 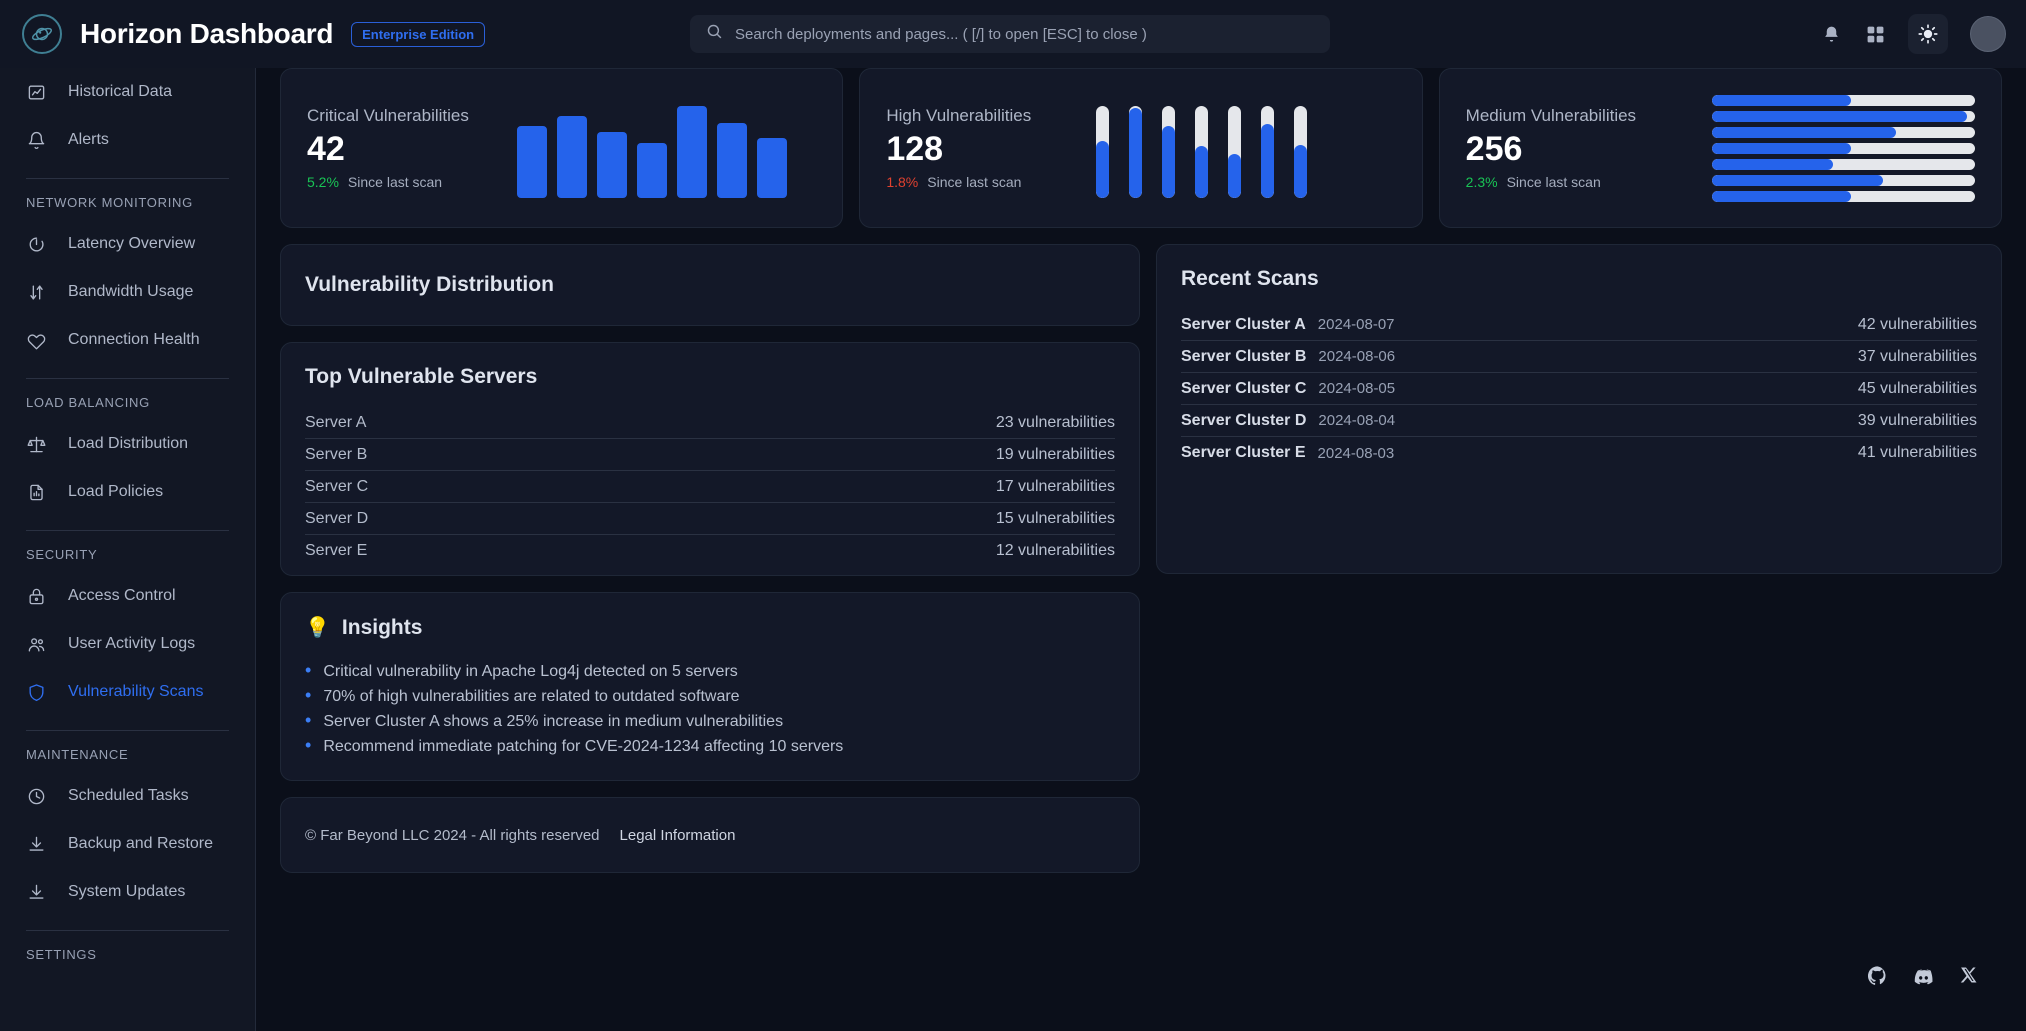 What do you see at coordinates (1356, 453) in the screenshot?
I see `scan-date: 2024-08-03` at bounding box center [1356, 453].